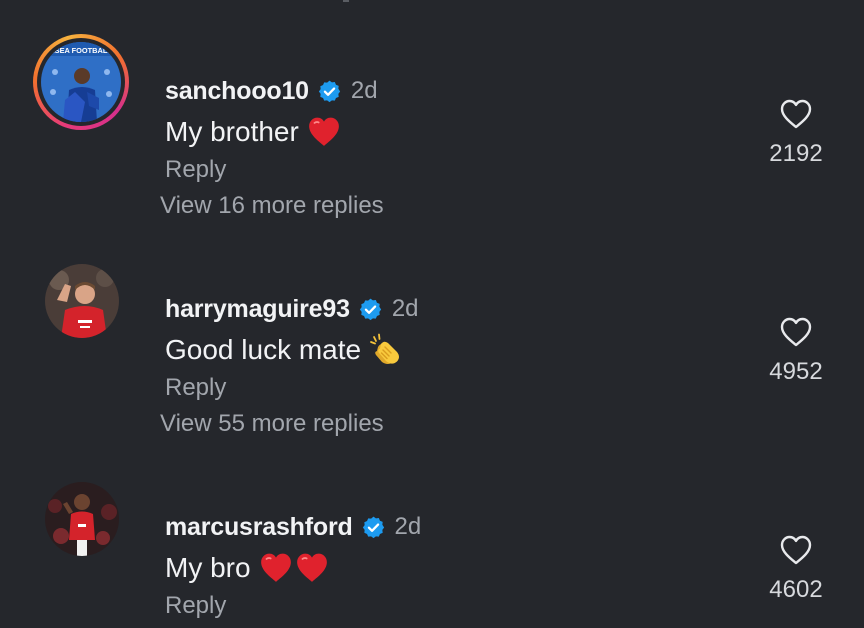 This screenshot has width=864, height=628. I want to click on comment-header: harrymaguire93 2d, so click(292, 309).